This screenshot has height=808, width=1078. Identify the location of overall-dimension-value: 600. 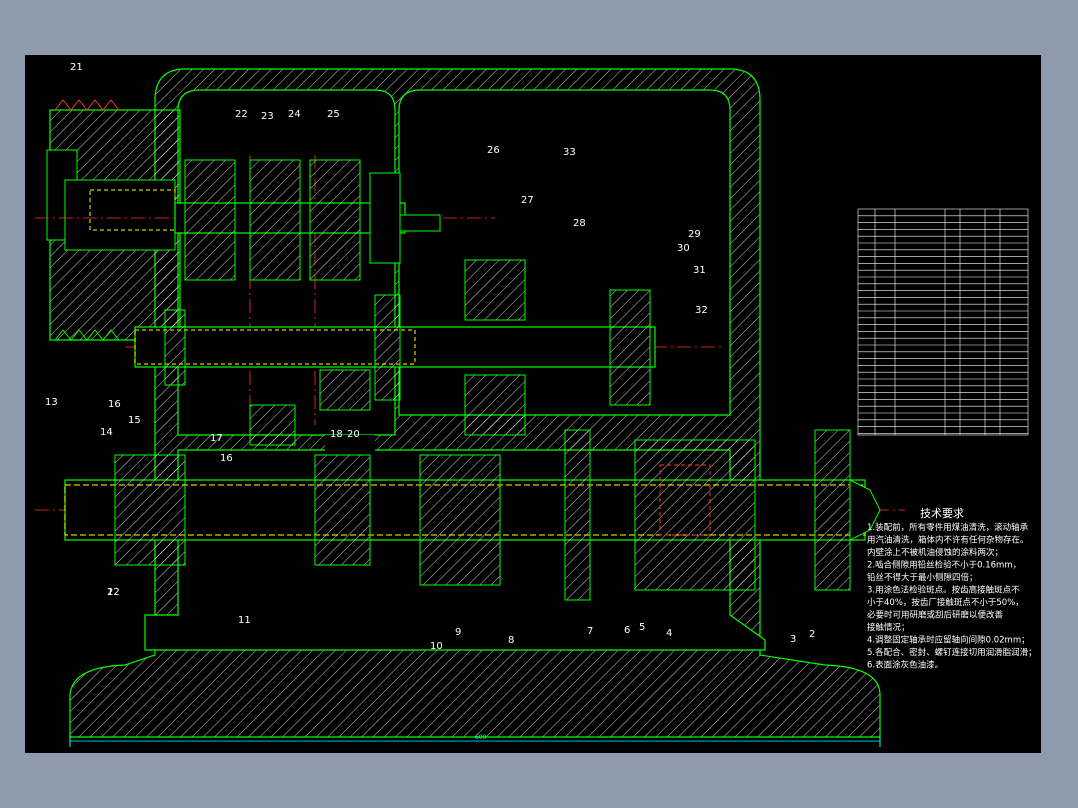
(481, 737).